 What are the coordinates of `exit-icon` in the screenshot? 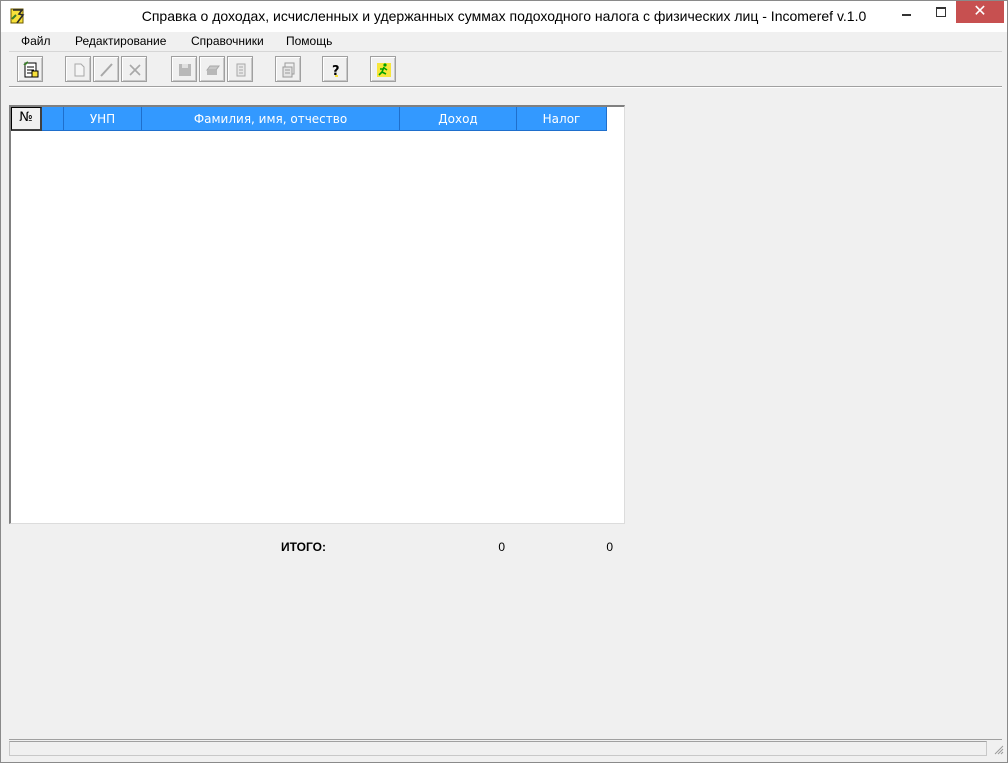 It's located at (384, 70).